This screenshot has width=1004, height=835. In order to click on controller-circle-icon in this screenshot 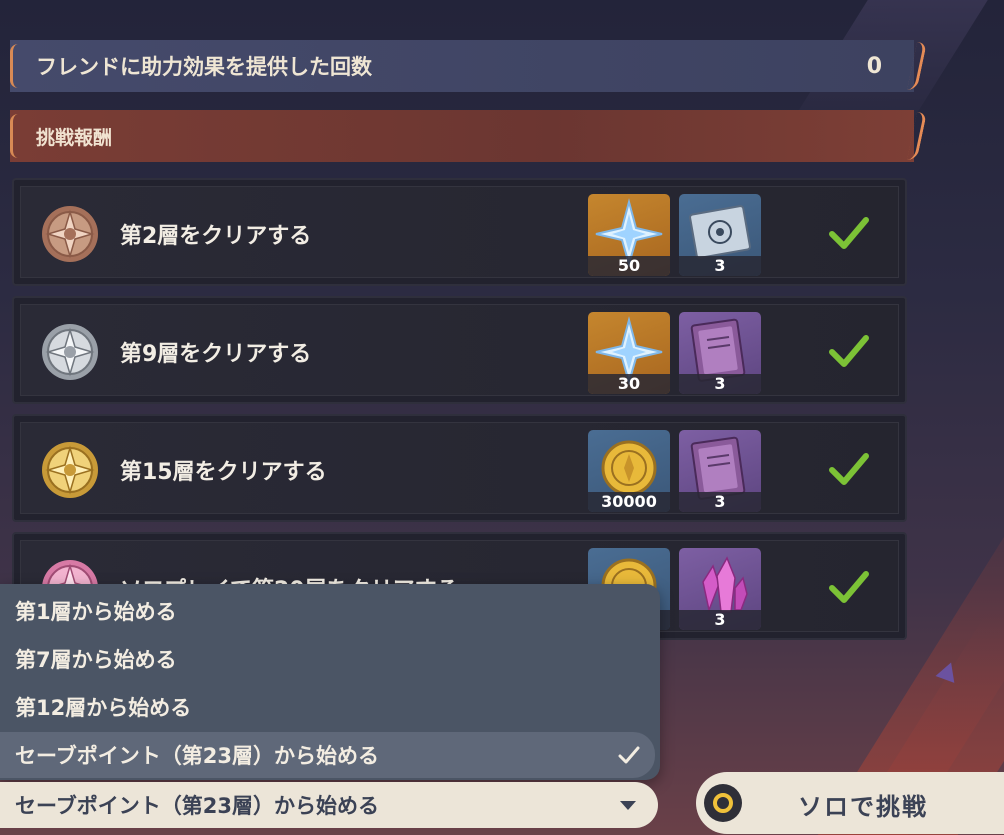, I will do `click(723, 803)`.